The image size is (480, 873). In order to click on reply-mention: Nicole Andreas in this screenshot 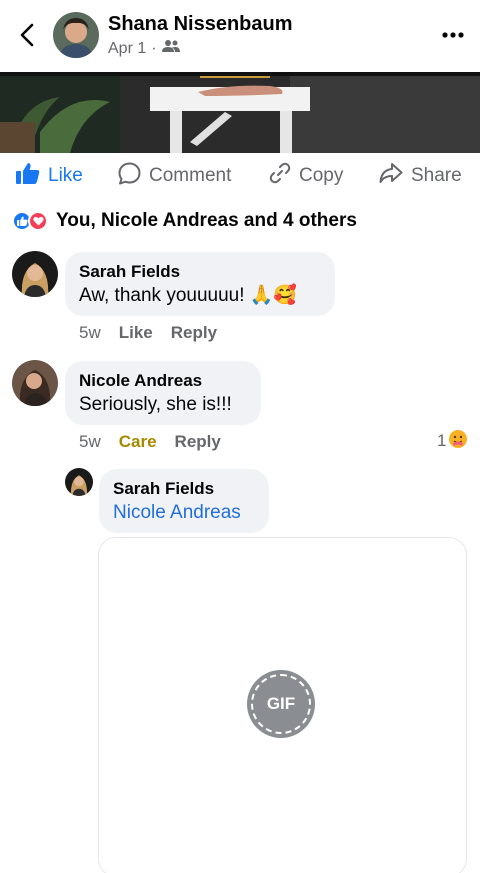, I will do `click(184, 513)`.